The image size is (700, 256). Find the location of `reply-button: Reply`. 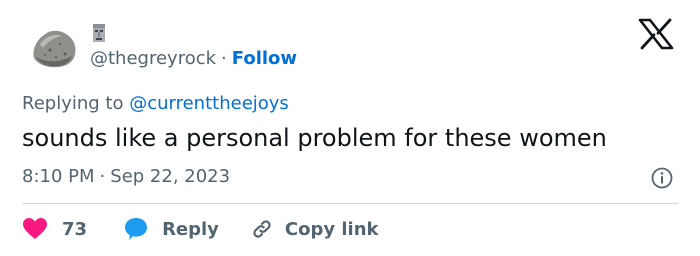

reply-button: Reply is located at coordinates (171, 229).